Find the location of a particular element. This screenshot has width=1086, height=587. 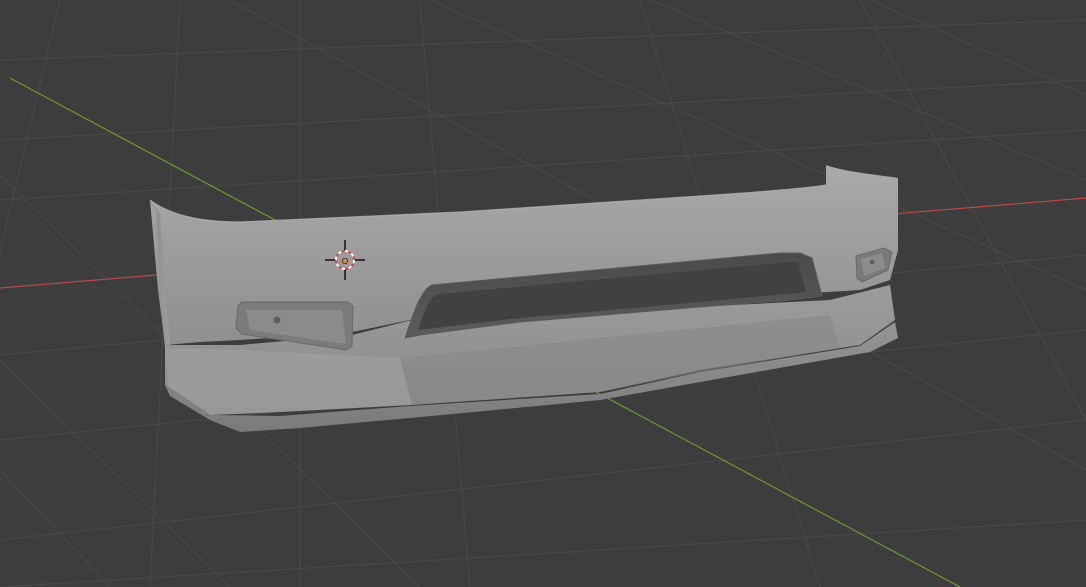

right-fog-light-bulb is located at coordinates (872, 262).